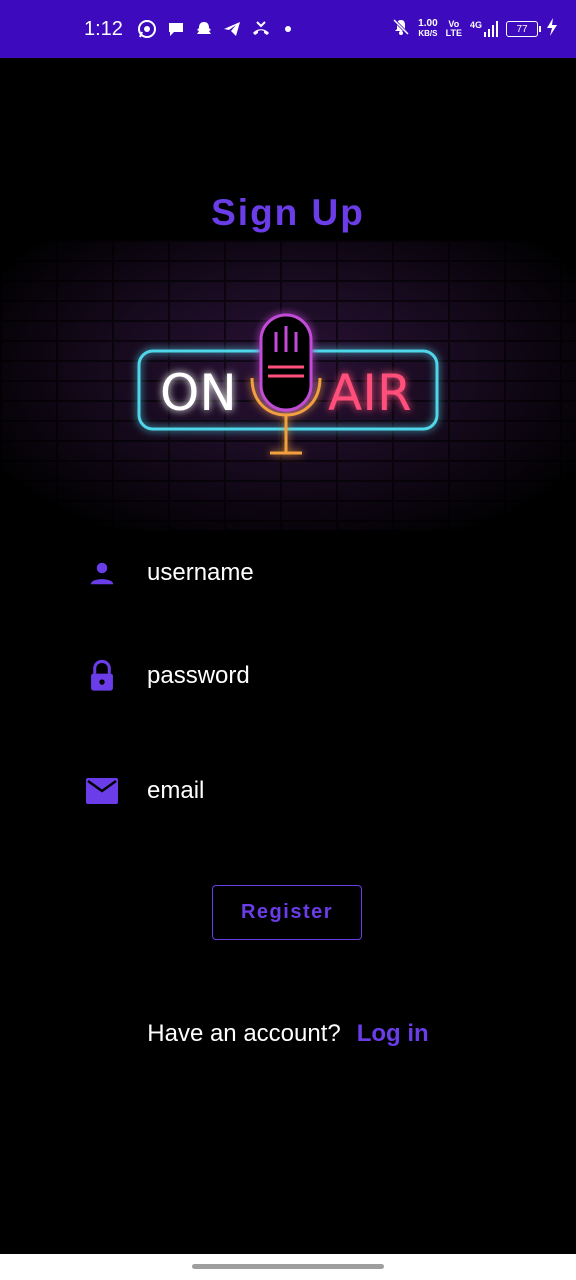 The height and width of the screenshot is (1280, 576). What do you see at coordinates (232, 29) in the screenshot?
I see `telegram-icon` at bounding box center [232, 29].